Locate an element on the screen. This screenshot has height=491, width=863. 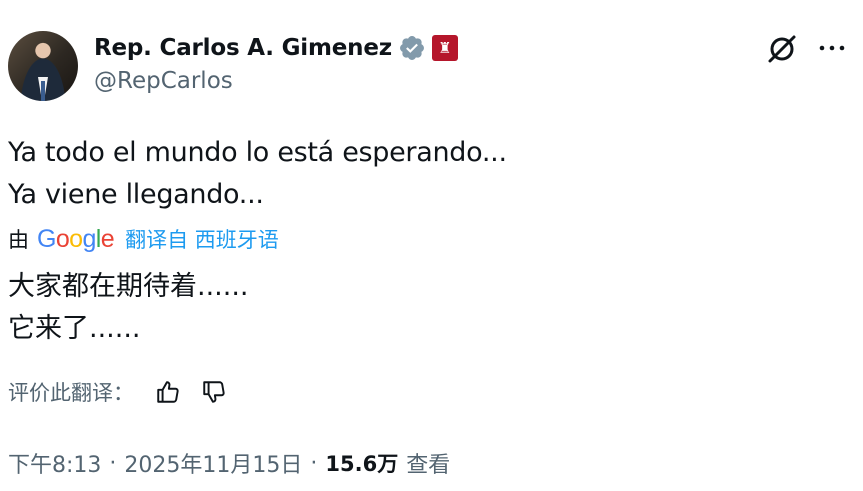
thumbs-down-button is located at coordinates (214, 392).